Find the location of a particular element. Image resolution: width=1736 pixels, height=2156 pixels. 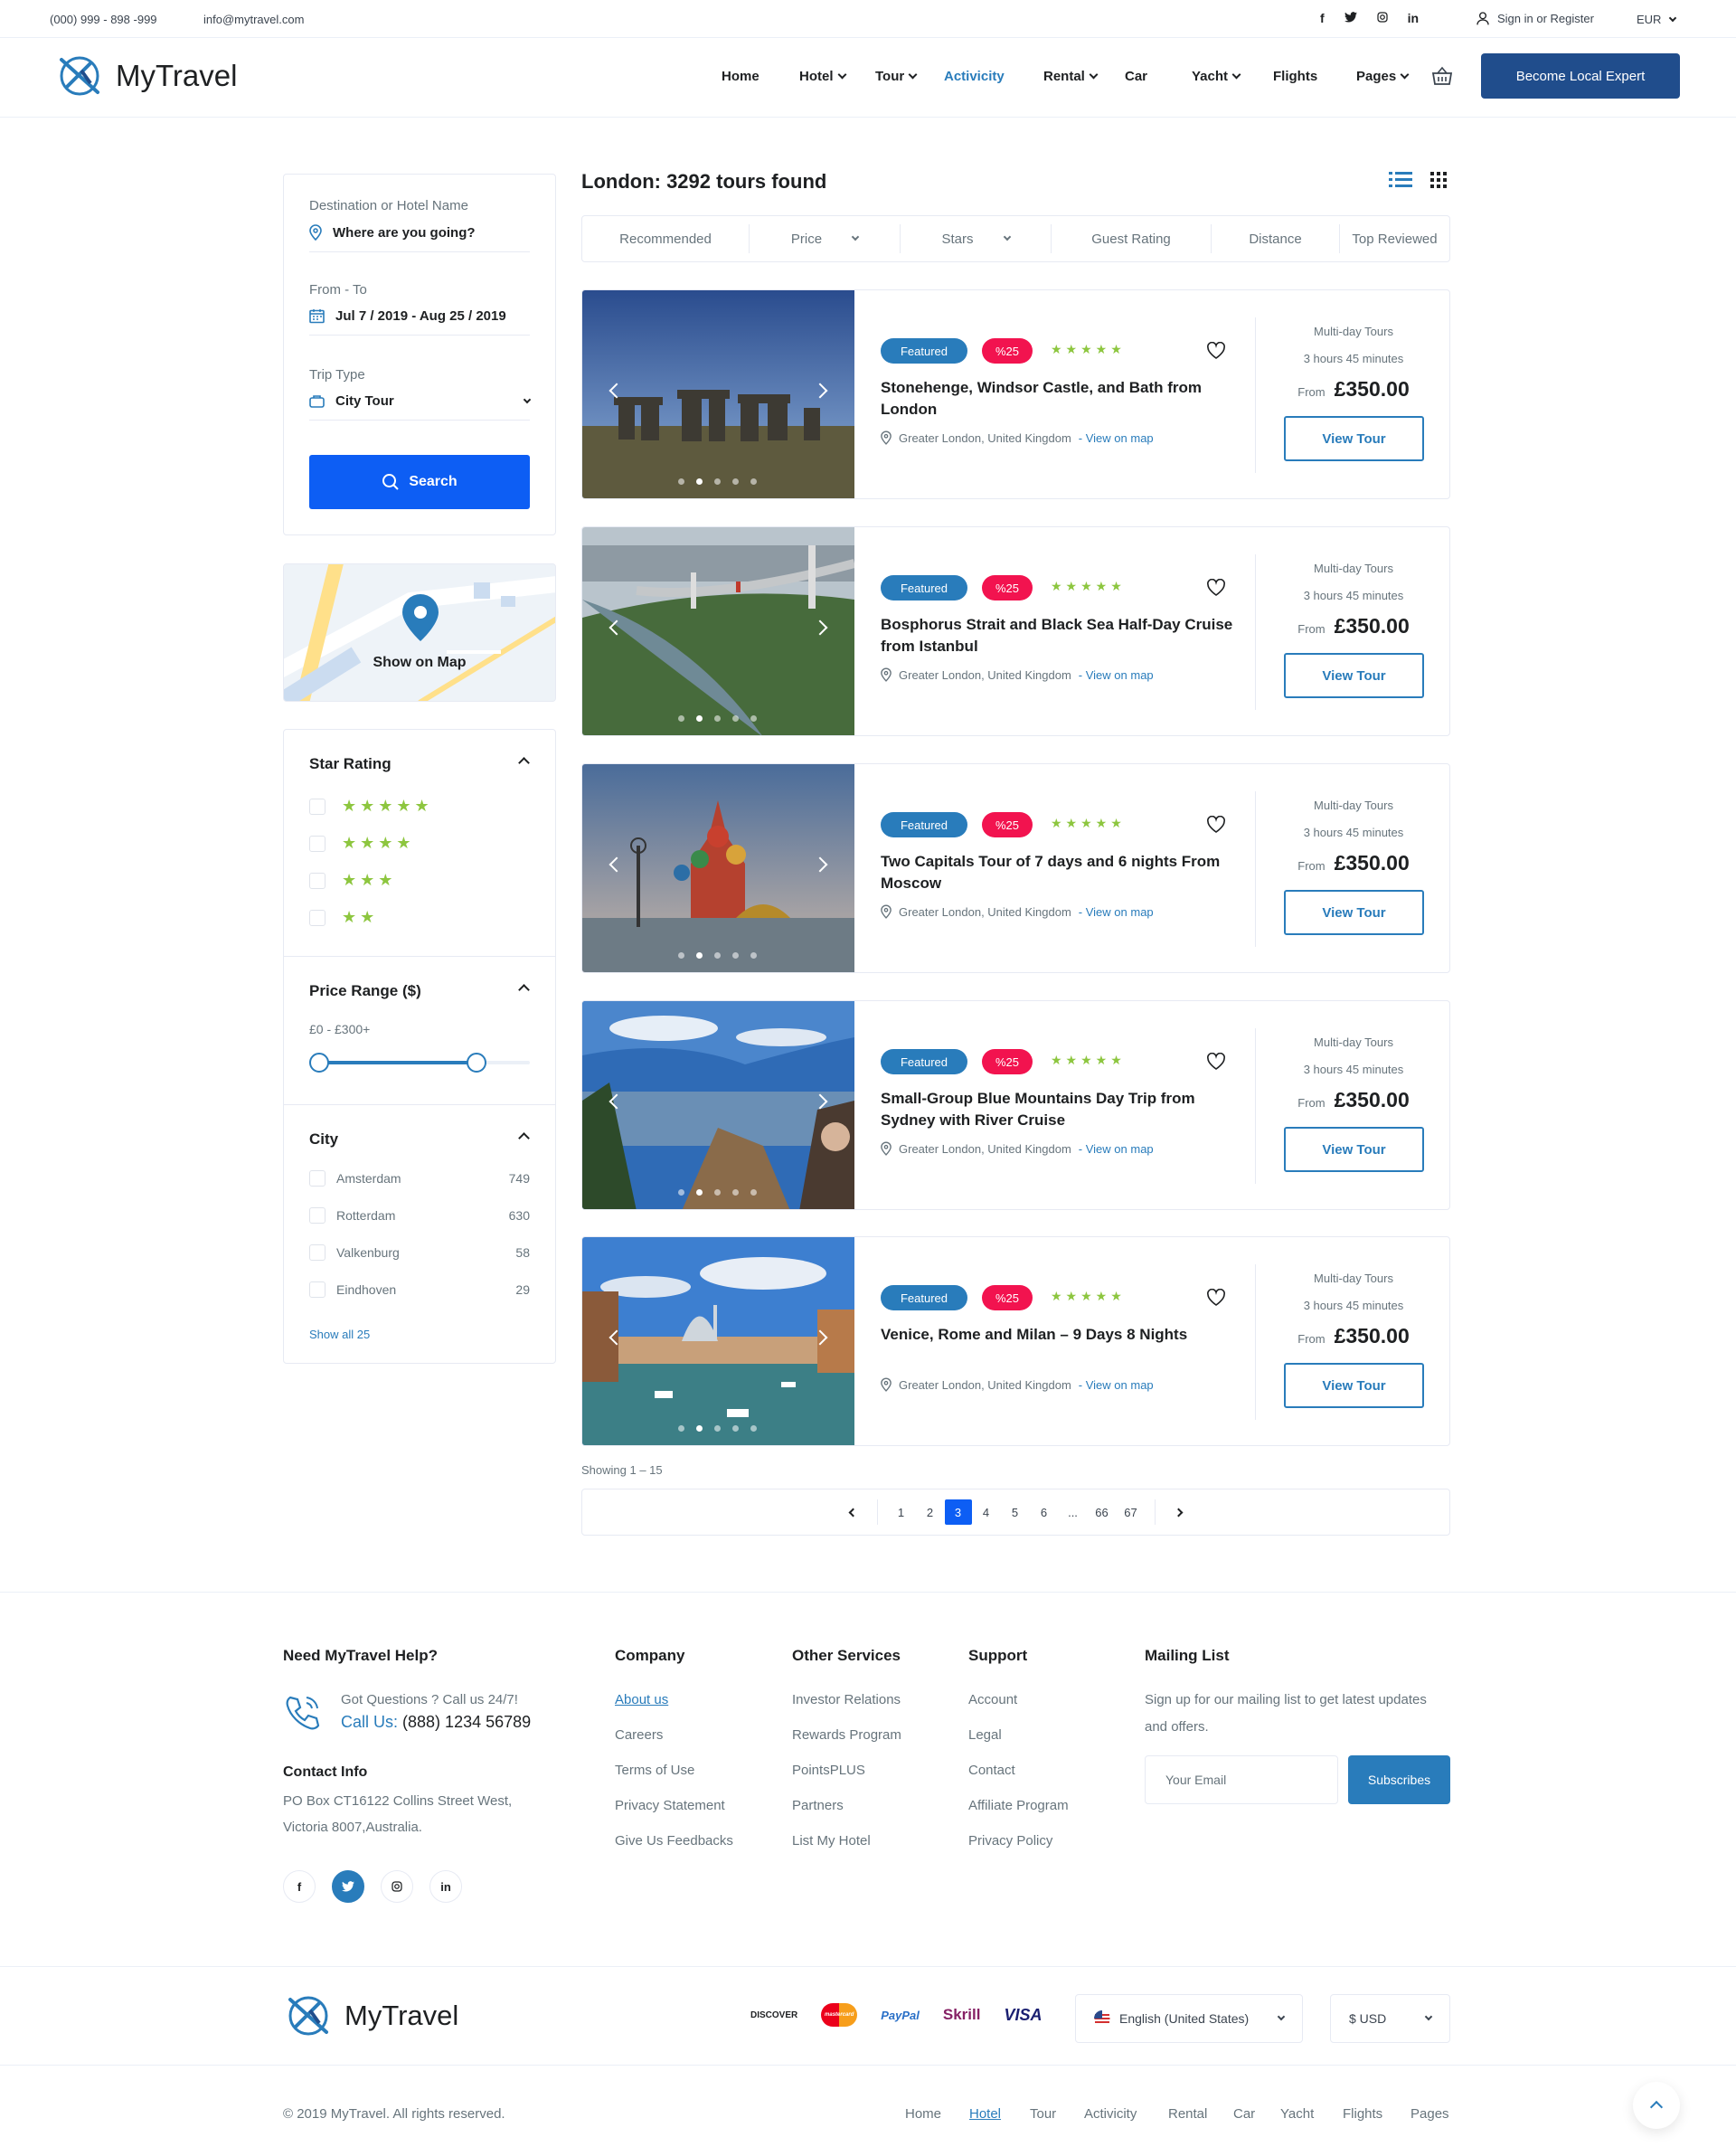

next-page-chevron-icon is located at coordinates (1180, 1512).